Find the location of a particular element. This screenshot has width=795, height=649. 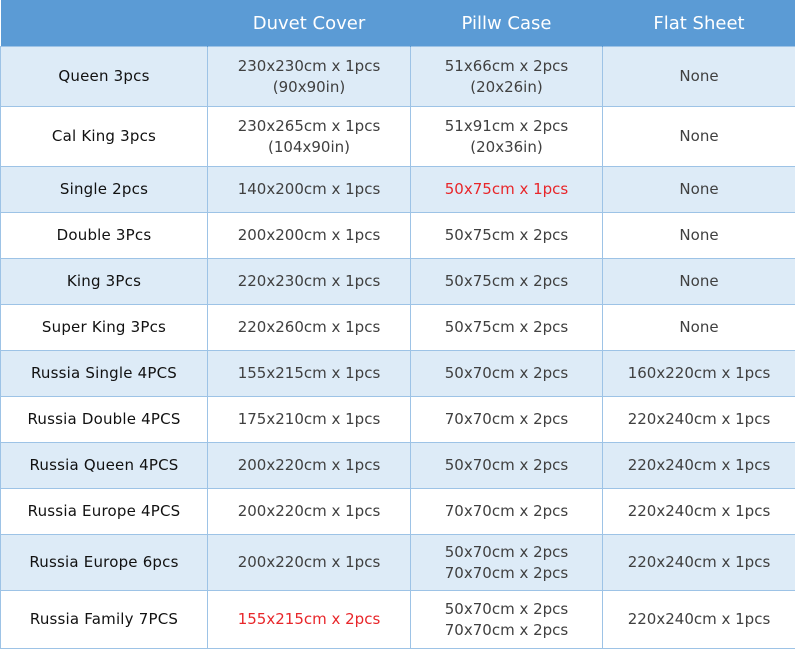

set-name-cell: King 3Pcs is located at coordinates (104, 282).